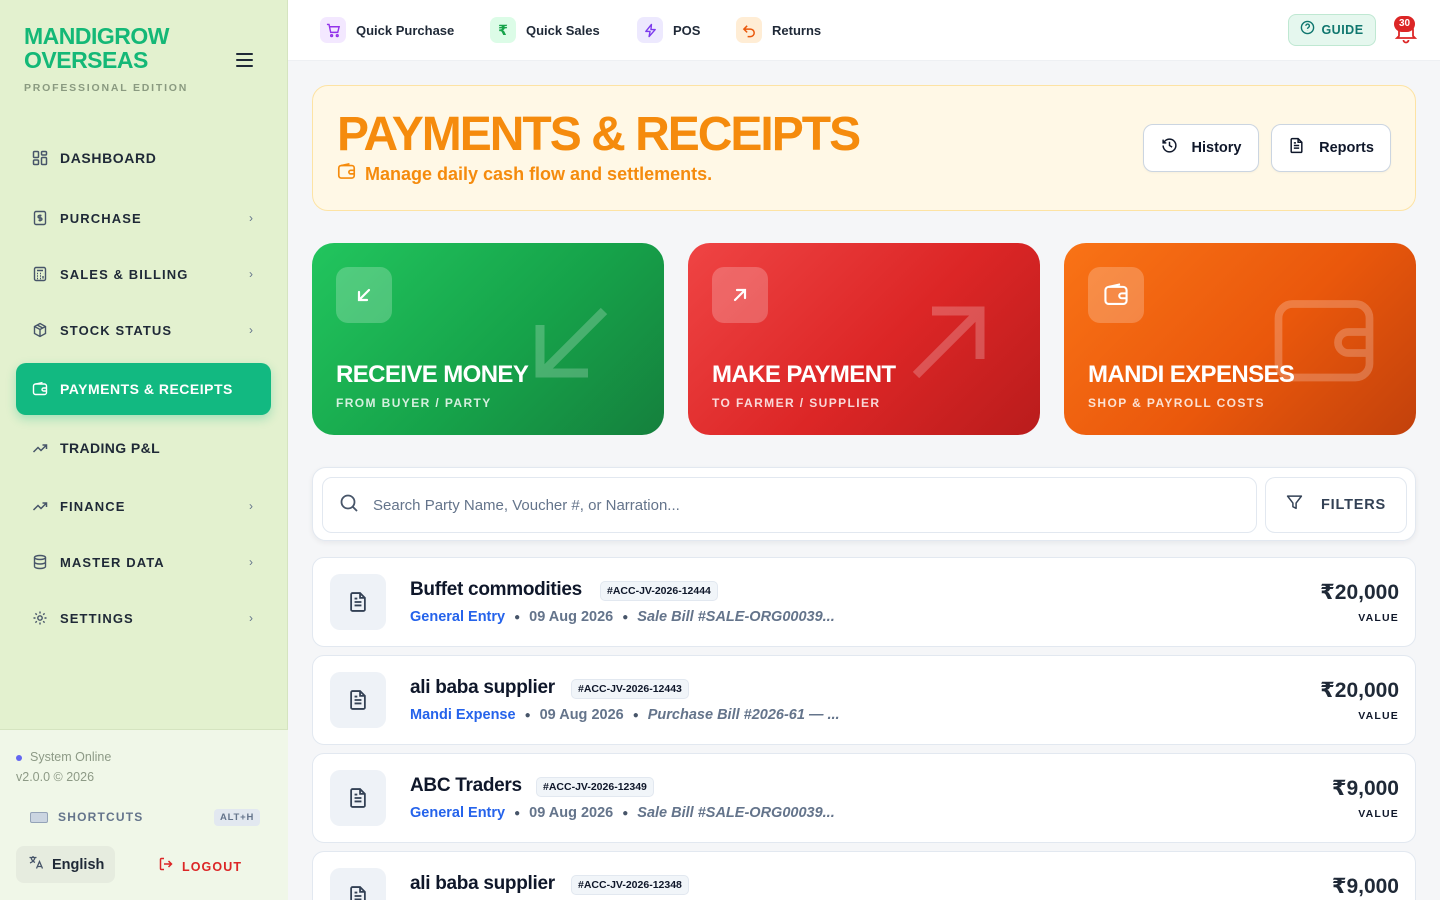 This screenshot has width=1440, height=900. Describe the element at coordinates (40, 506) in the screenshot. I see `trending-up-icon` at that location.